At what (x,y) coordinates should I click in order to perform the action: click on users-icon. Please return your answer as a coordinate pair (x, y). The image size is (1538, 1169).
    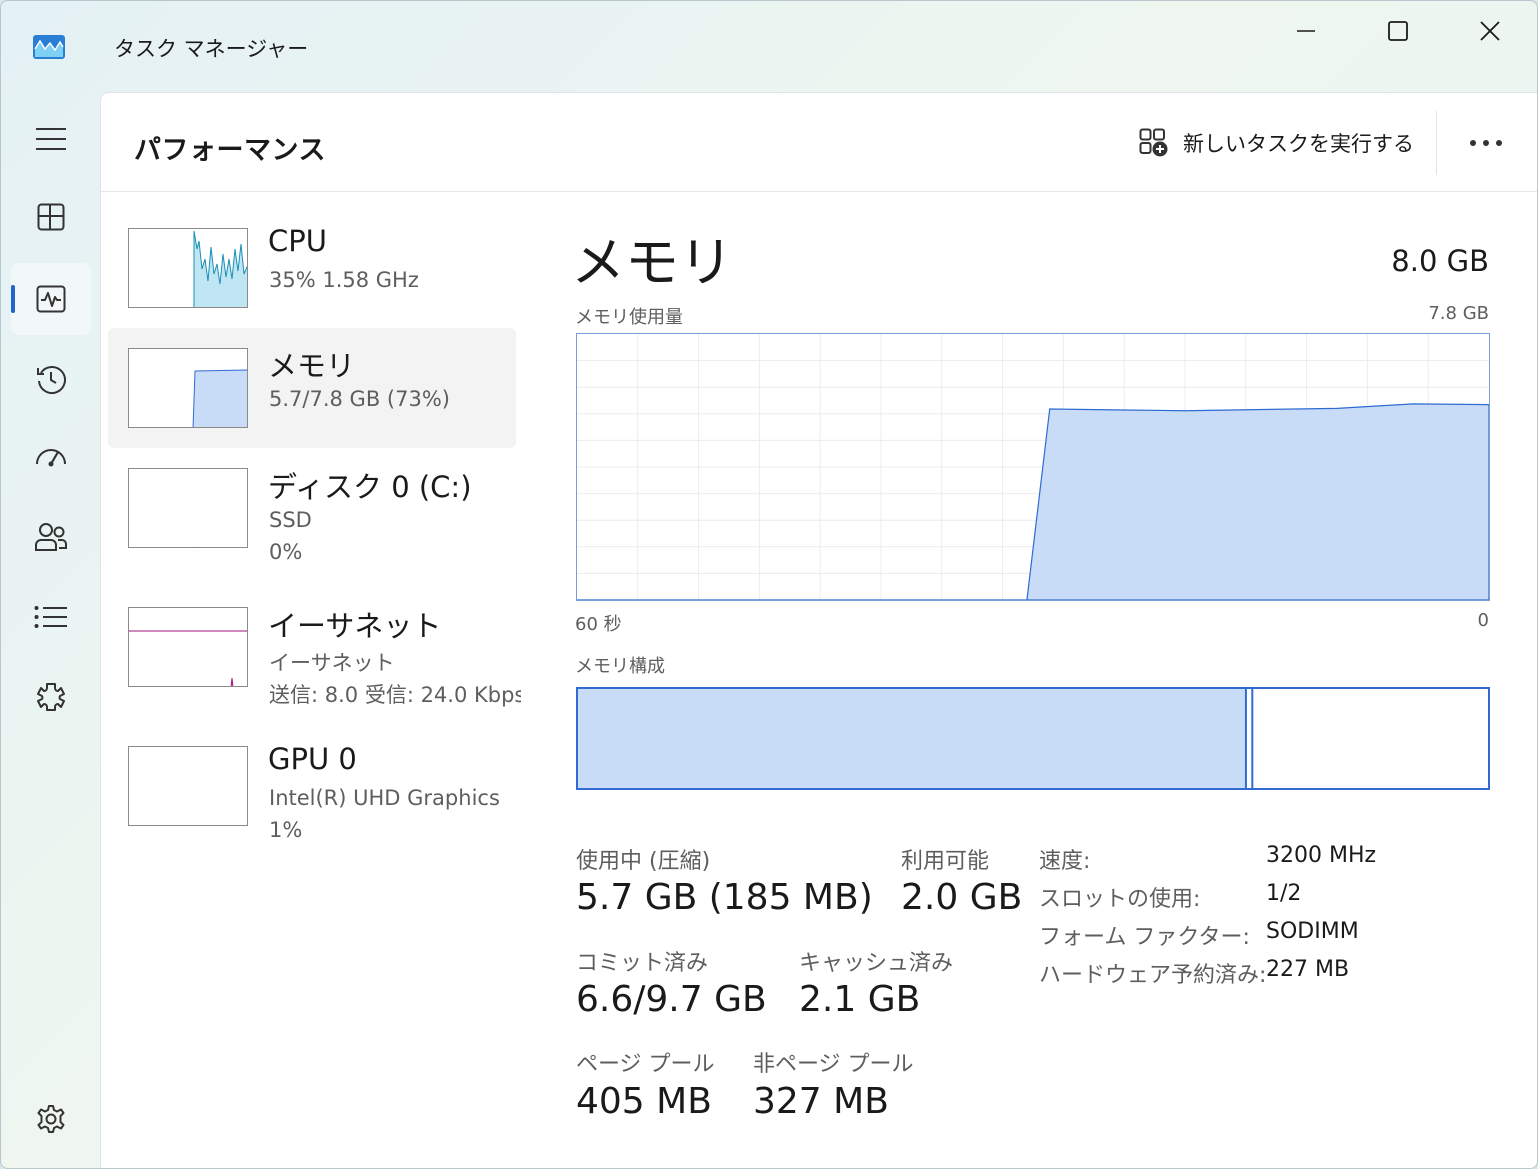
    Looking at the image, I should click on (51, 537).